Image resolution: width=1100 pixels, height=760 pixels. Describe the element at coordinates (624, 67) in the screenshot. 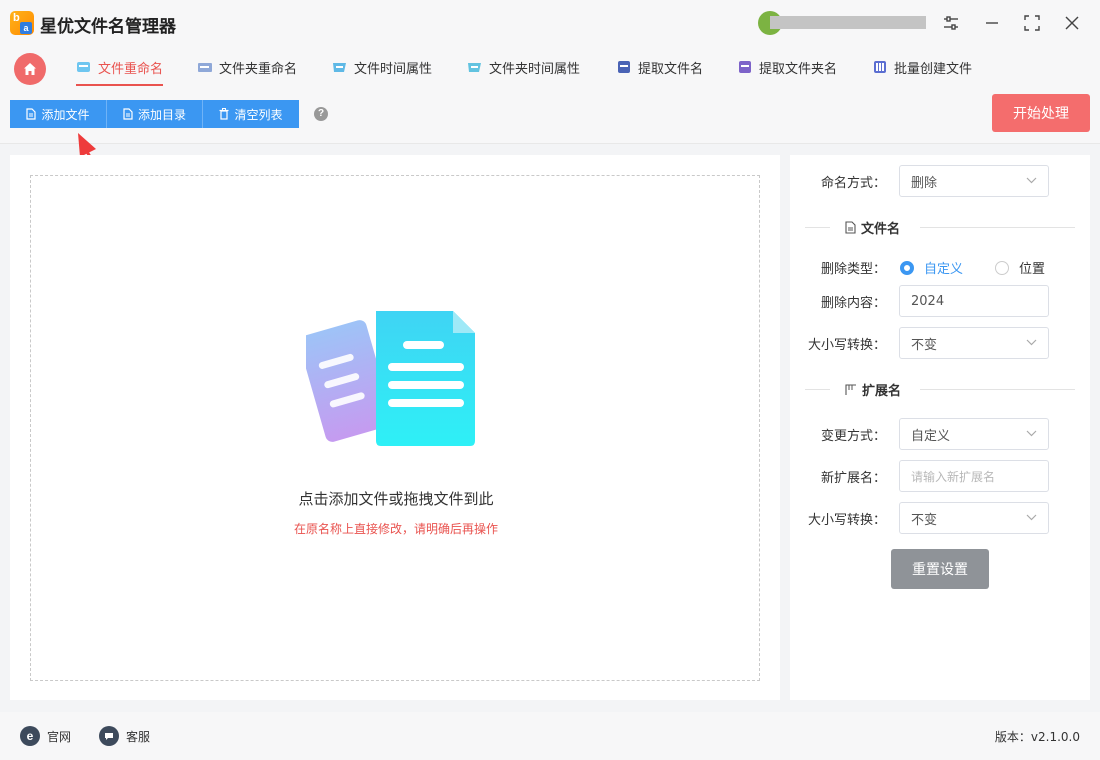

I see `extract-filename-icon` at that location.